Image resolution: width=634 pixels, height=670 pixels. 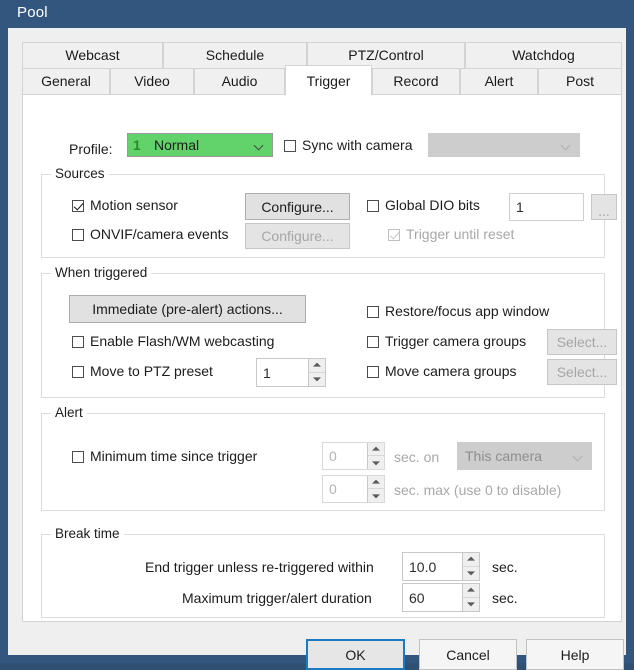 I want to click on max-duration-value: 60, so click(x=417, y=597).